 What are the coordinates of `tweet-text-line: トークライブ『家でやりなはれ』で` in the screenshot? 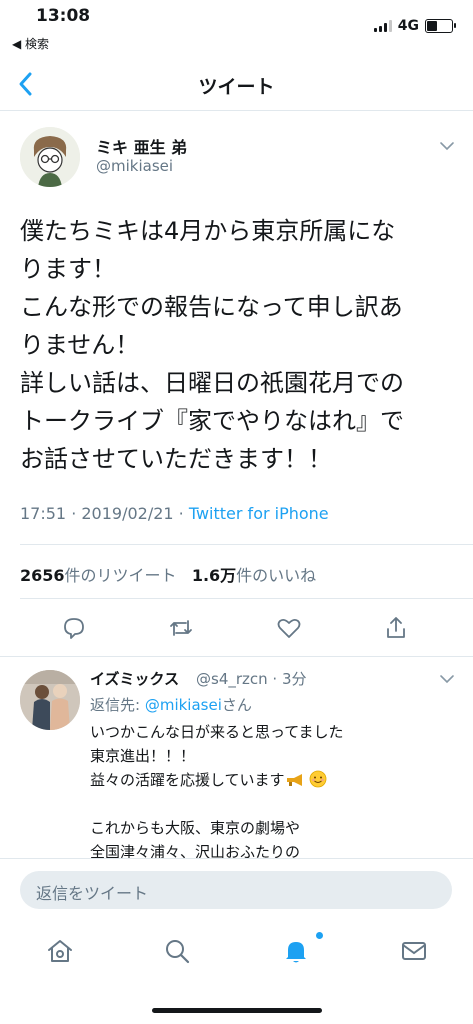 It's located at (212, 421).